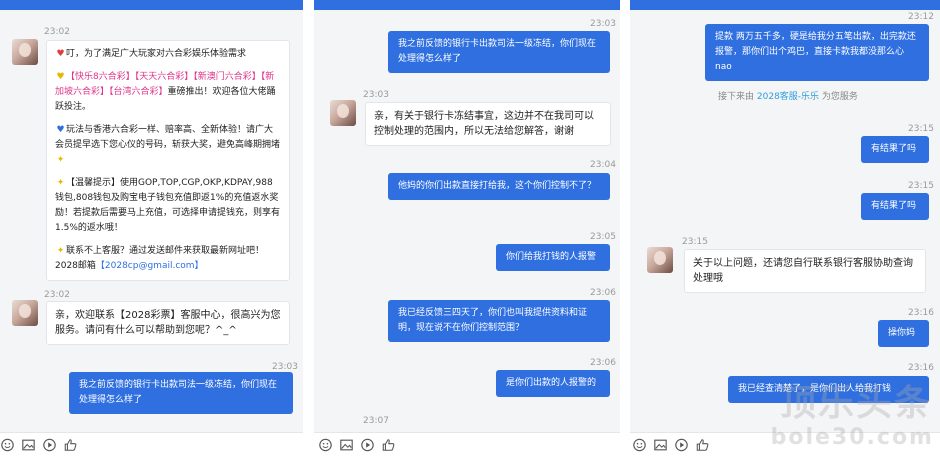 The image size is (940, 456). I want to click on promo-line: 叮，为了满足广大玩家对六合彩娱乐体验需求, so click(156, 54).